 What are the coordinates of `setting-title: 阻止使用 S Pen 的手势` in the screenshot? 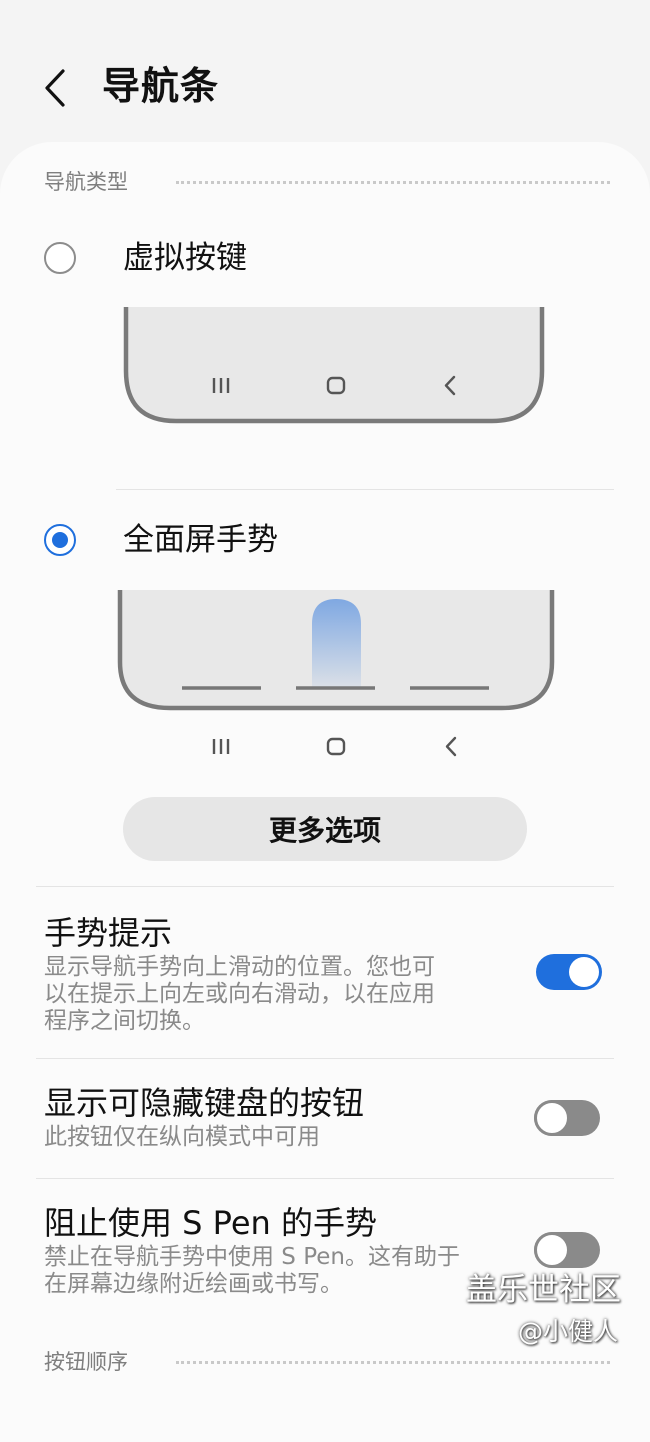 It's located at (210, 1223).